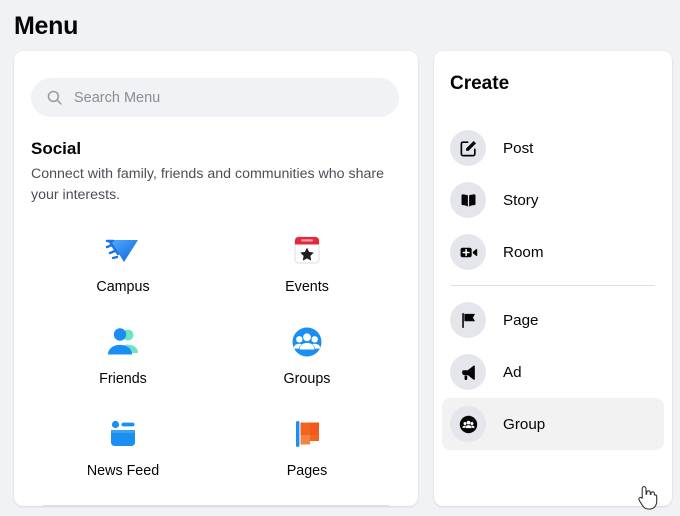 The height and width of the screenshot is (516, 680). Describe the element at coordinates (553, 320) in the screenshot. I see `create-item-page: Page` at that location.